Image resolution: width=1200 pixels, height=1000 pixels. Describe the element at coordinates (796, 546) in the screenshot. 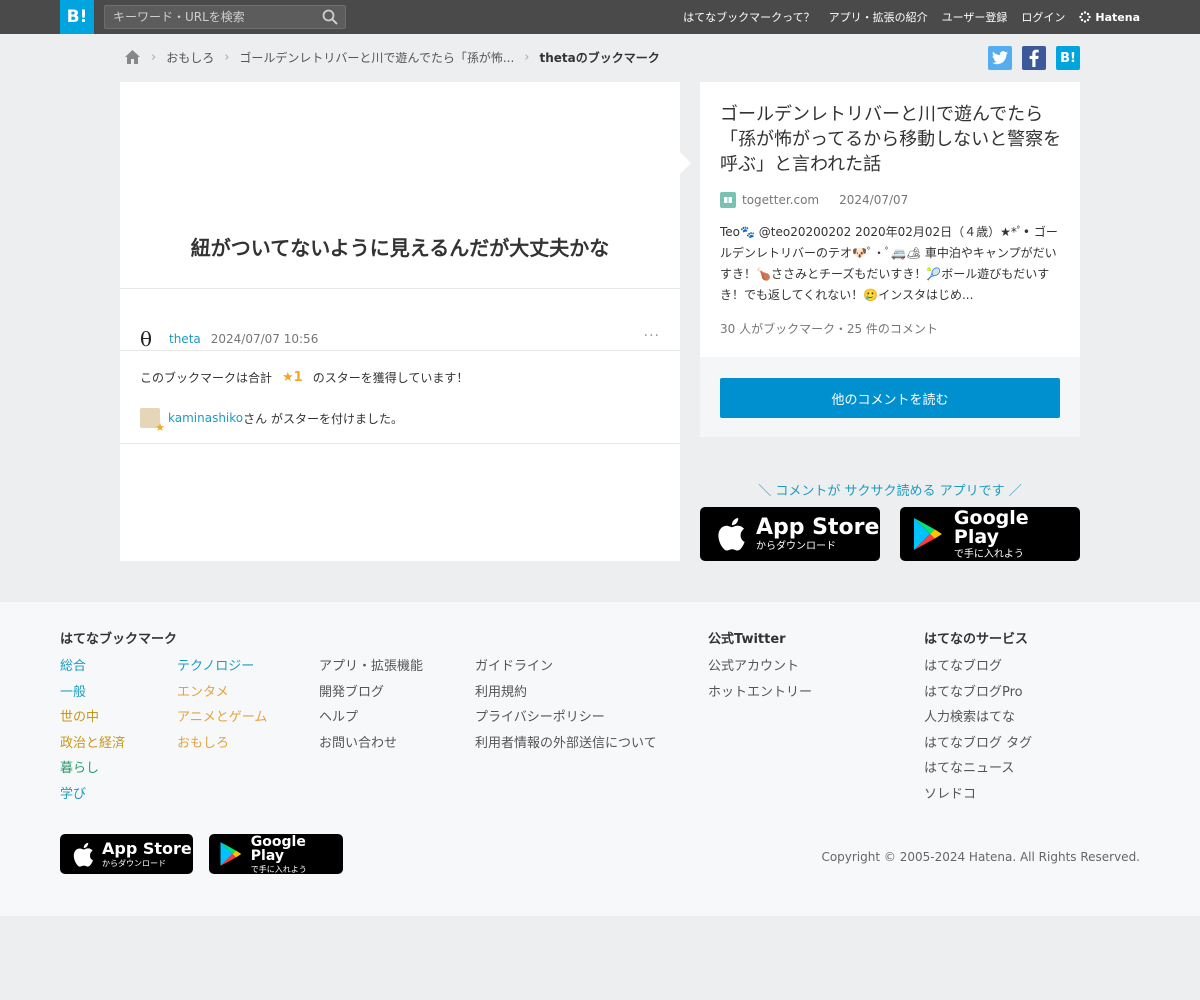

I see `app-store-sublabel: からダウンロード` at that location.